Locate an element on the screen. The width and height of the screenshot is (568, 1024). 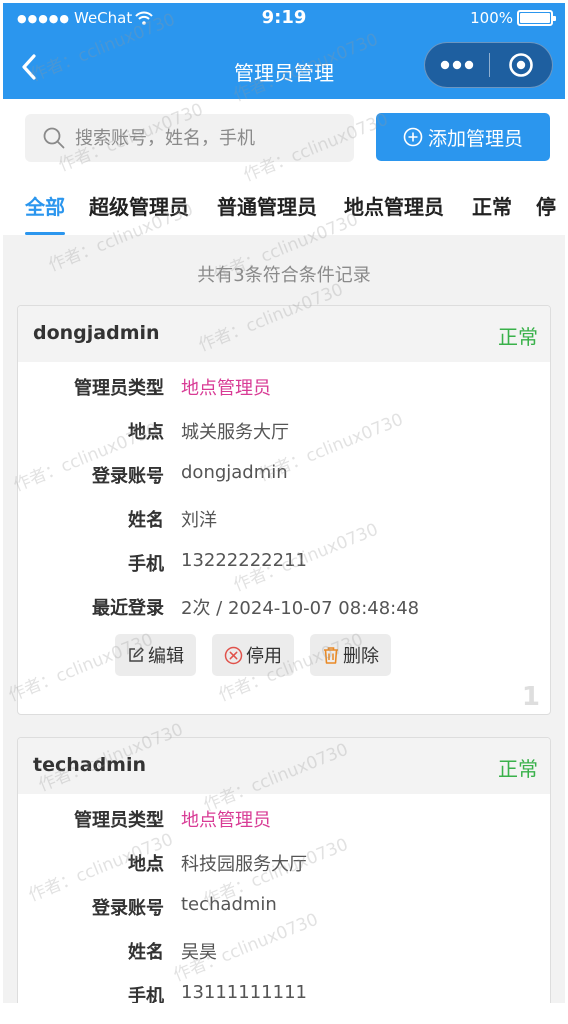
card-actions: 编辑 停用 删除 is located at coordinates (261, 655).